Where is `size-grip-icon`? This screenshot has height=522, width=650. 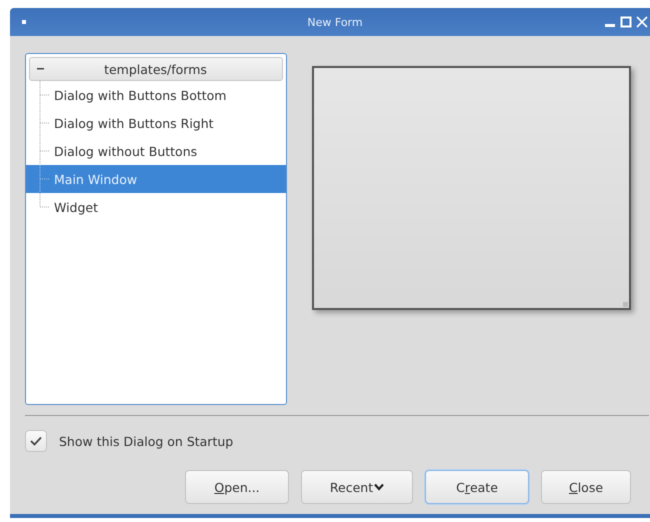 size-grip-icon is located at coordinates (625, 304).